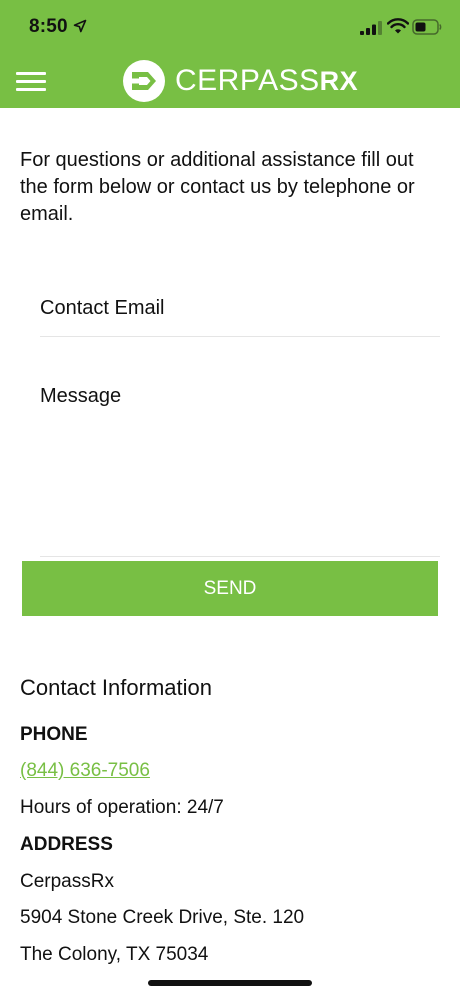  Describe the element at coordinates (240, 315) in the screenshot. I see `contact-email-field: Contact Email` at that location.